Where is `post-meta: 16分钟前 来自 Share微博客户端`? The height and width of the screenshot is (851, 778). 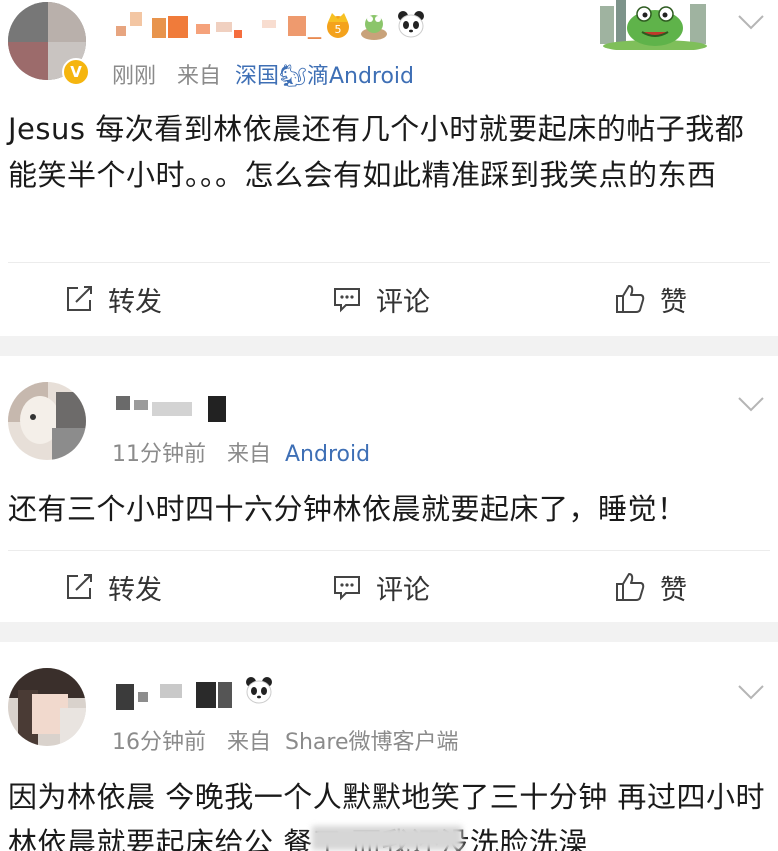
post-meta: 16分钟前 来自 Share微博客户端 is located at coordinates (285, 740).